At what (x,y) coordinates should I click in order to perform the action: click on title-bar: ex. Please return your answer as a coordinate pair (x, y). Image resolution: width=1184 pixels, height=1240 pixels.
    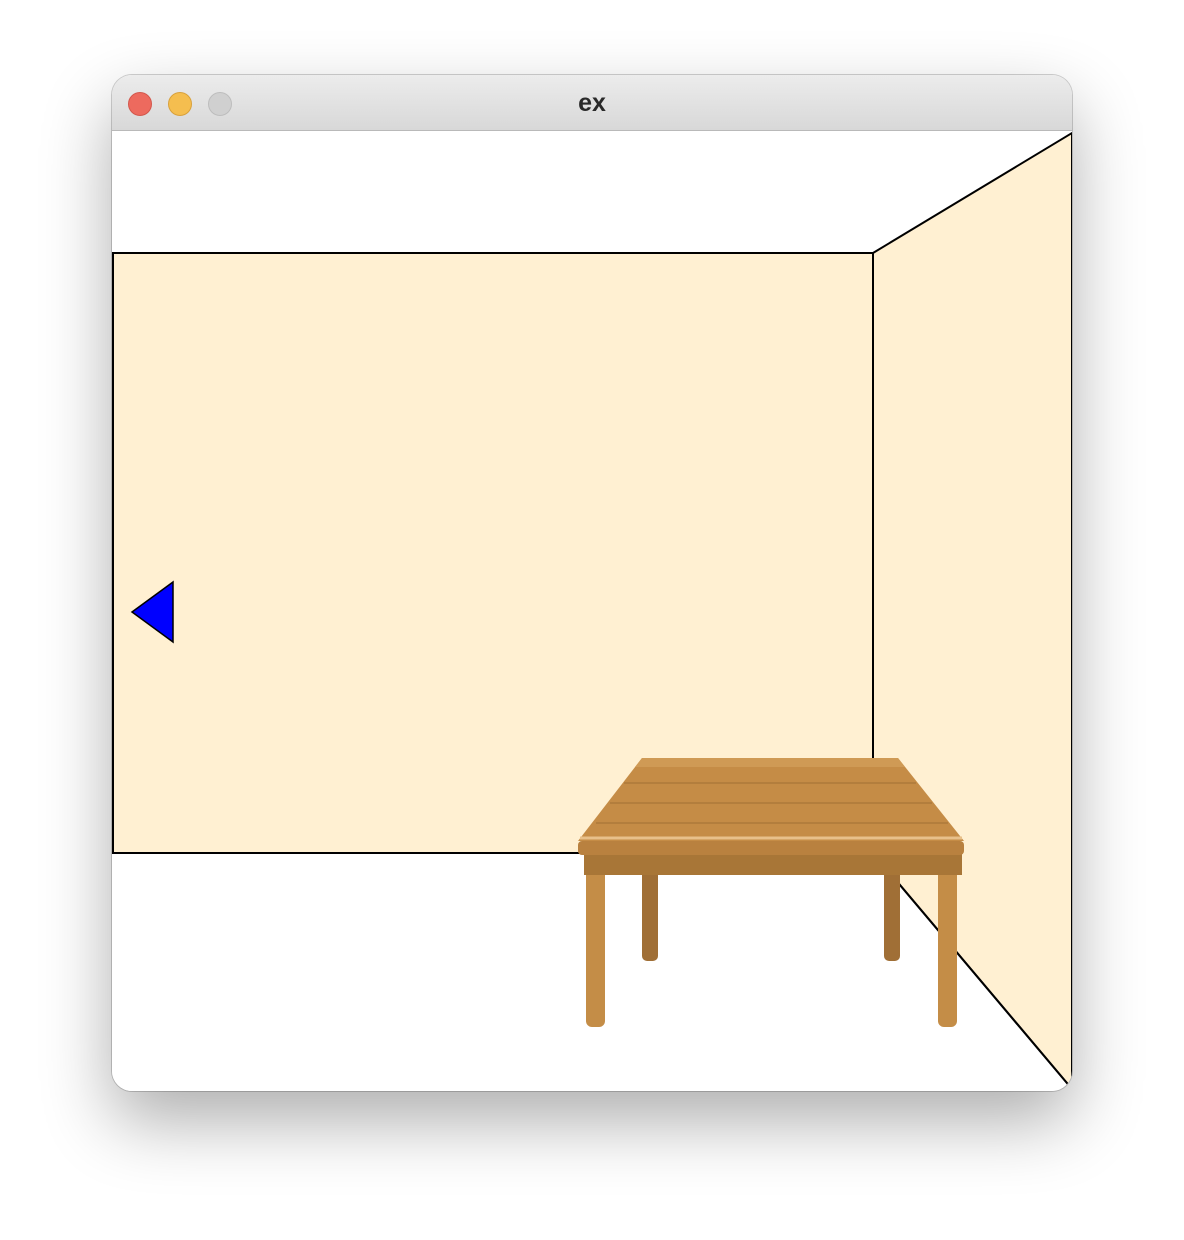
    Looking at the image, I should click on (592, 103).